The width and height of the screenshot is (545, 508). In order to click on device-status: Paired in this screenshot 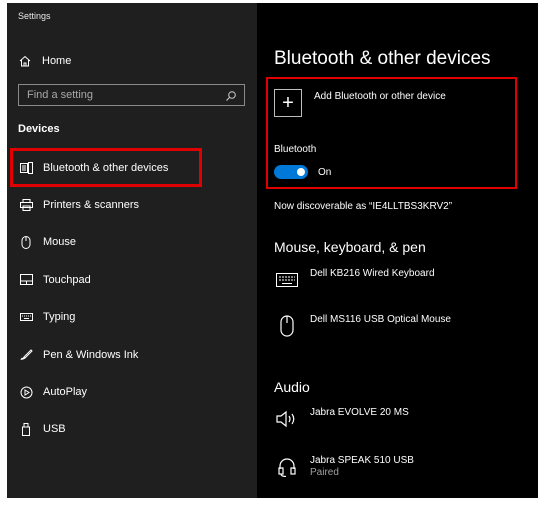, I will do `click(324, 472)`.